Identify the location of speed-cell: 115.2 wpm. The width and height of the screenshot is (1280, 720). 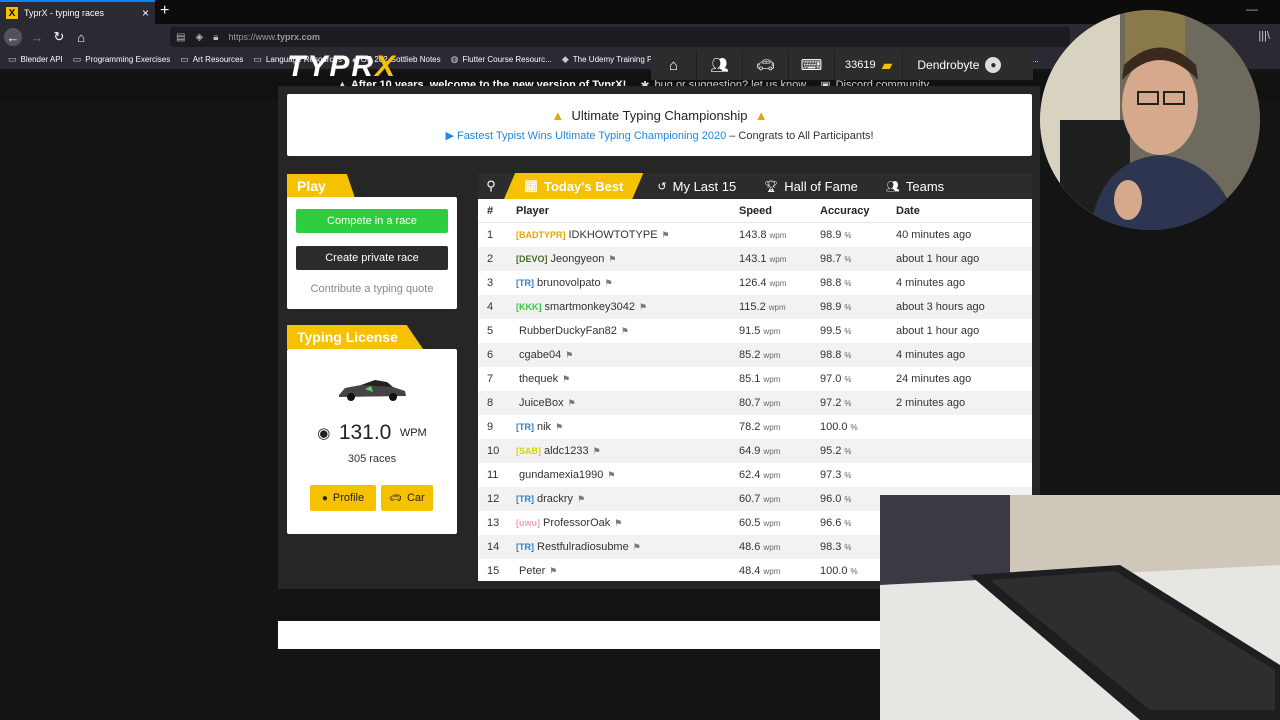
(762, 307).